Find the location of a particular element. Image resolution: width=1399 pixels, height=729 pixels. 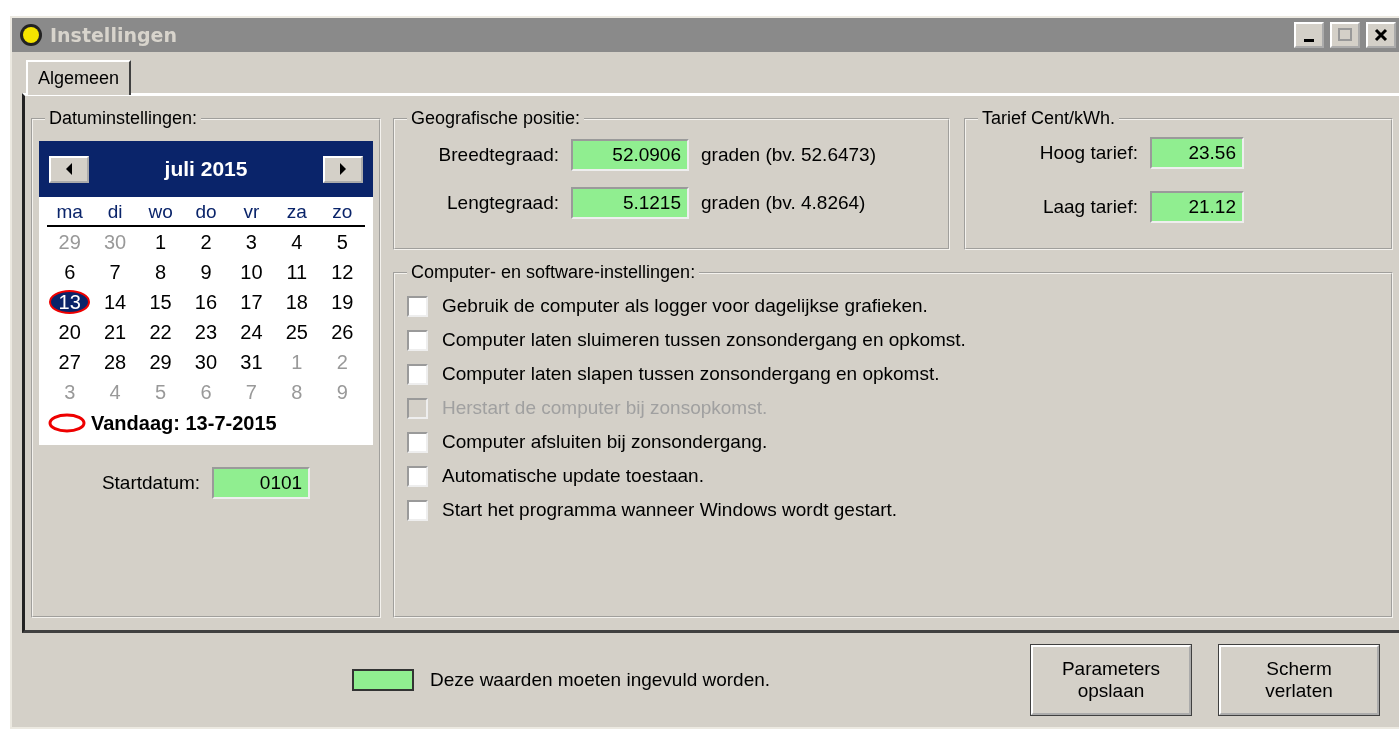

calendar-day: 30 is located at coordinates (206, 362).